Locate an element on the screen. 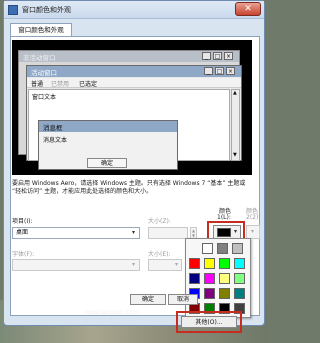 The width and height of the screenshot is (320, 343). inactive-title-bar: 非活动窗口 _ □ × is located at coordinates (129, 56).